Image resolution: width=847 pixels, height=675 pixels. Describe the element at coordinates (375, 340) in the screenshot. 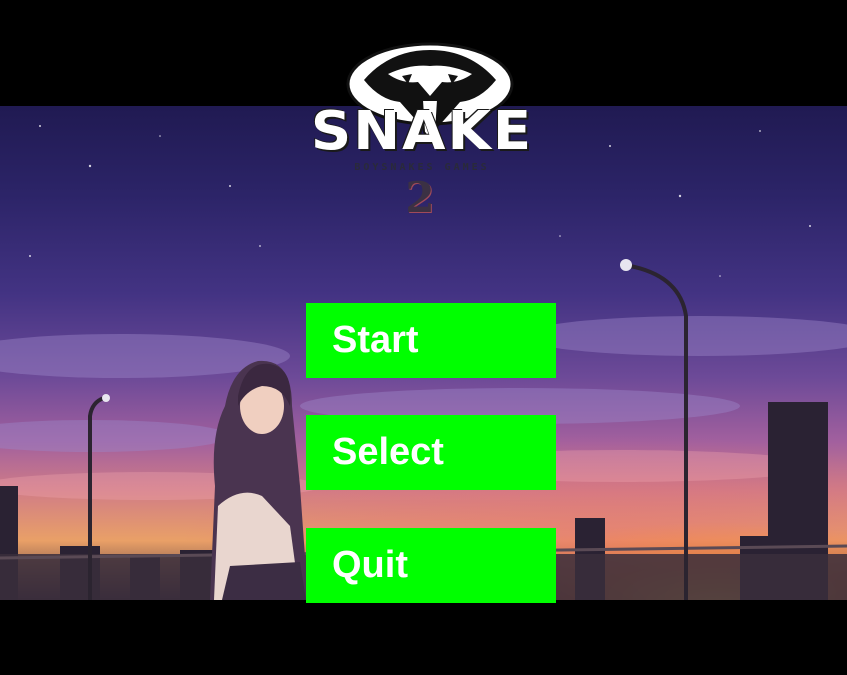

I see `start-button-label: Start` at that location.